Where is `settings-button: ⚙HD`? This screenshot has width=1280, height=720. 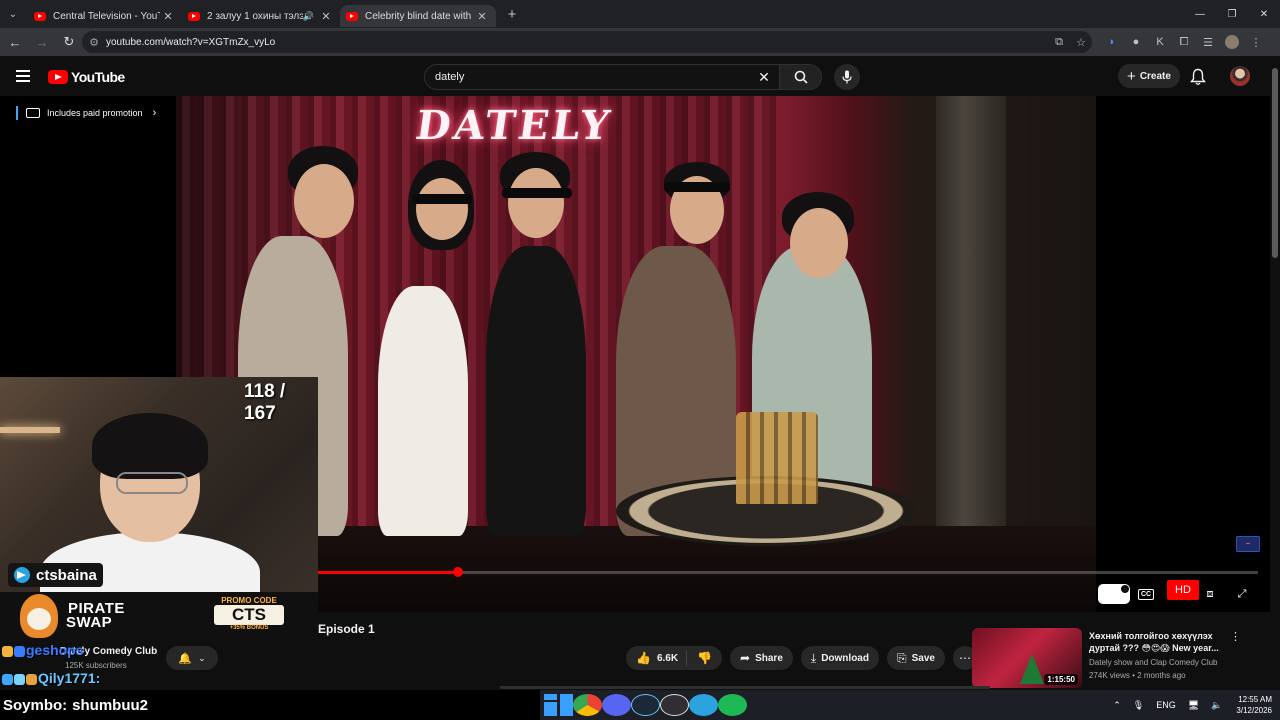 settings-button: ⚙HD is located at coordinates (1180, 592).